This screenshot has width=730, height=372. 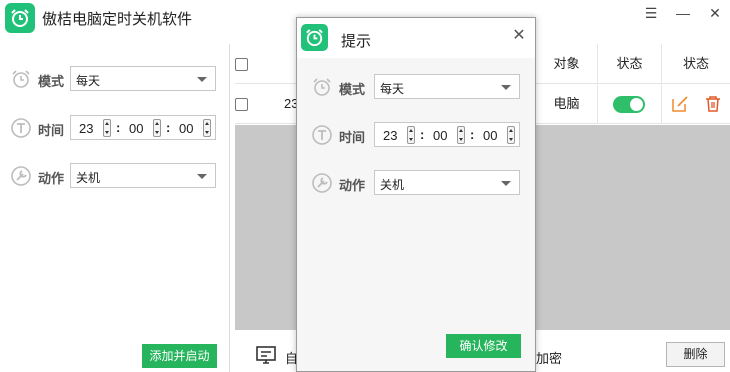 What do you see at coordinates (490, 135) in the screenshot?
I see `dialog-second-value: 00` at bounding box center [490, 135].